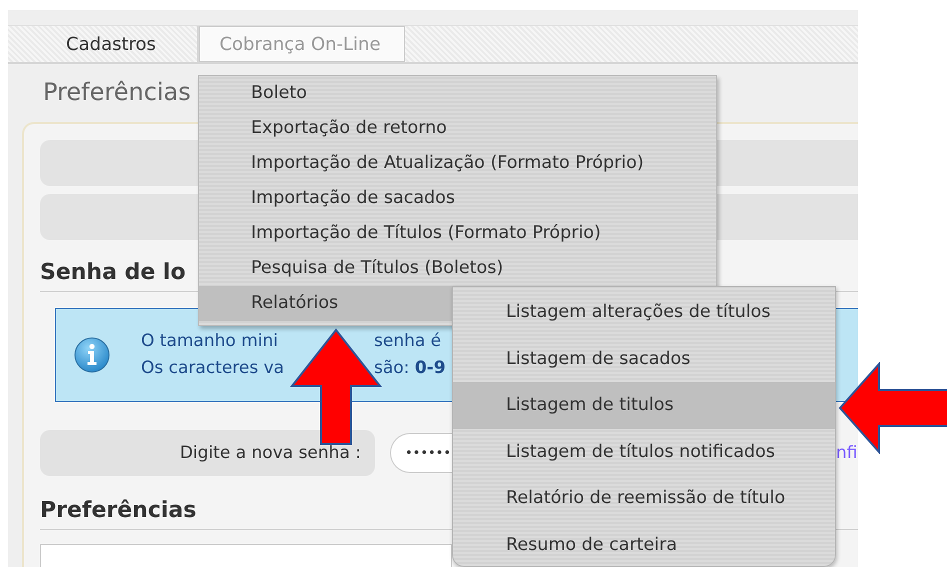 Image resolution: width=947 pixels, height=567 pixels. Describe the element at coordinates (209, 341) in the screenshot. I see `info-text: O tamanho mini` at that location.